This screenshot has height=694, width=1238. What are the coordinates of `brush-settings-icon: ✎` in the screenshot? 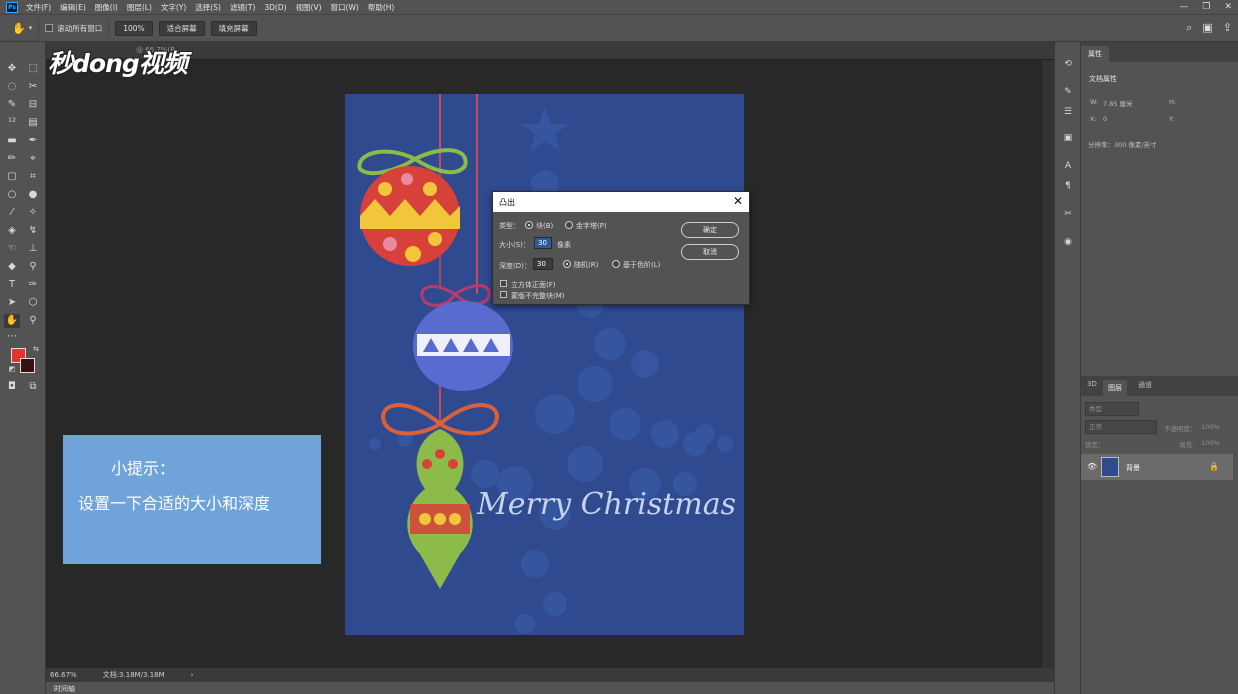 It's located at (1068, 92).